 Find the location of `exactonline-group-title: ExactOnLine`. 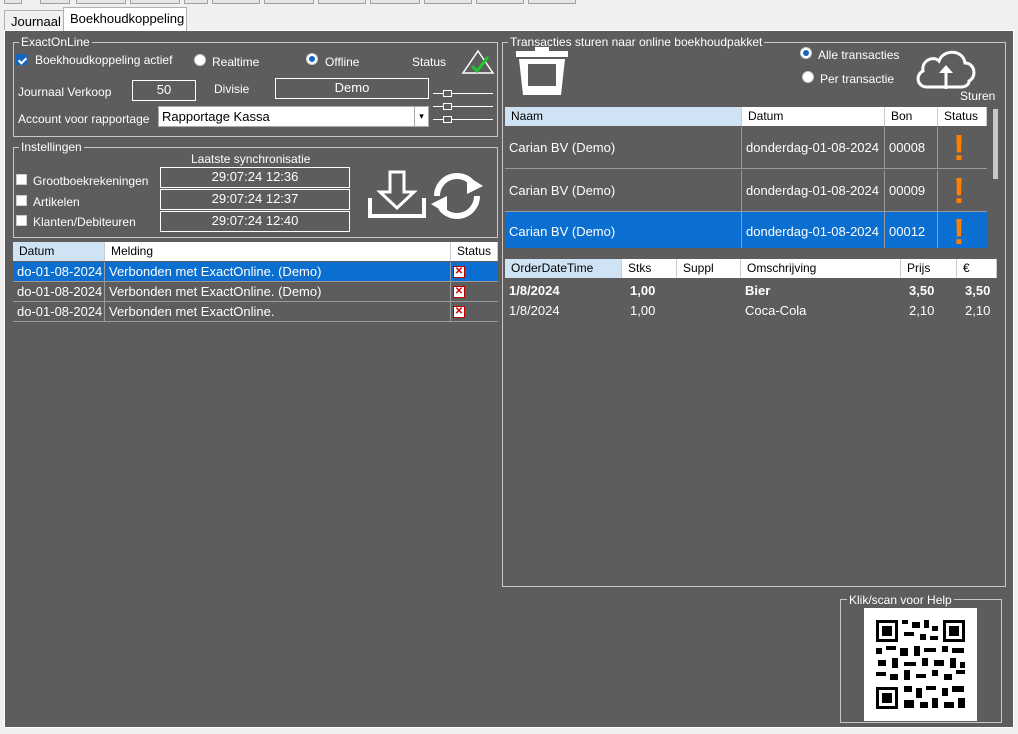

exactonline-group-title: ExactOnLine is located at coordinates (55, 42).